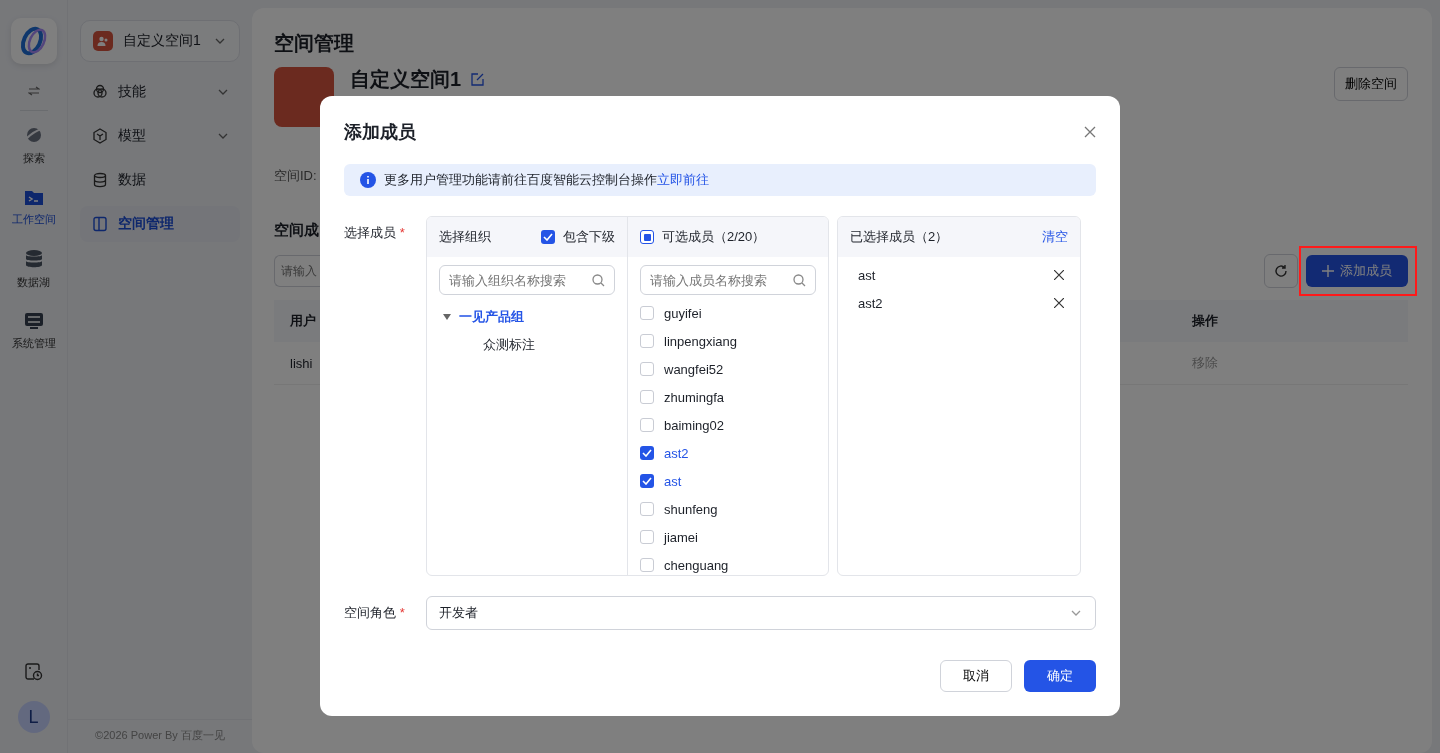 The width and height of the screenshot is (1440, 753). I want to click on selected-member: ast, so click(867, 275).